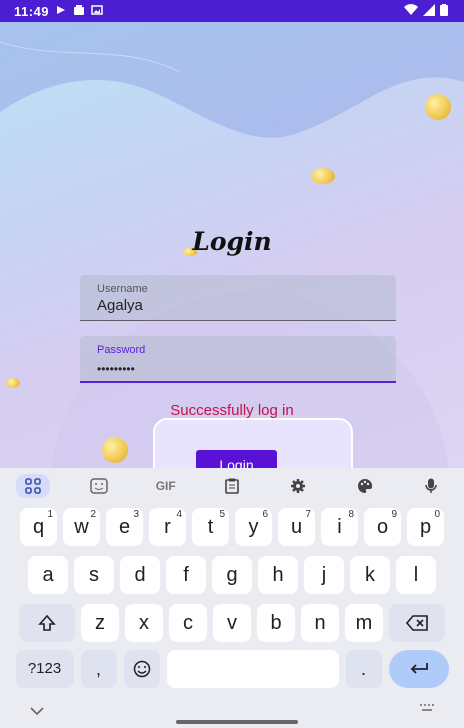 This screenshot has width=464, height=728. I want to click on key-n: n, so click(320, 623).